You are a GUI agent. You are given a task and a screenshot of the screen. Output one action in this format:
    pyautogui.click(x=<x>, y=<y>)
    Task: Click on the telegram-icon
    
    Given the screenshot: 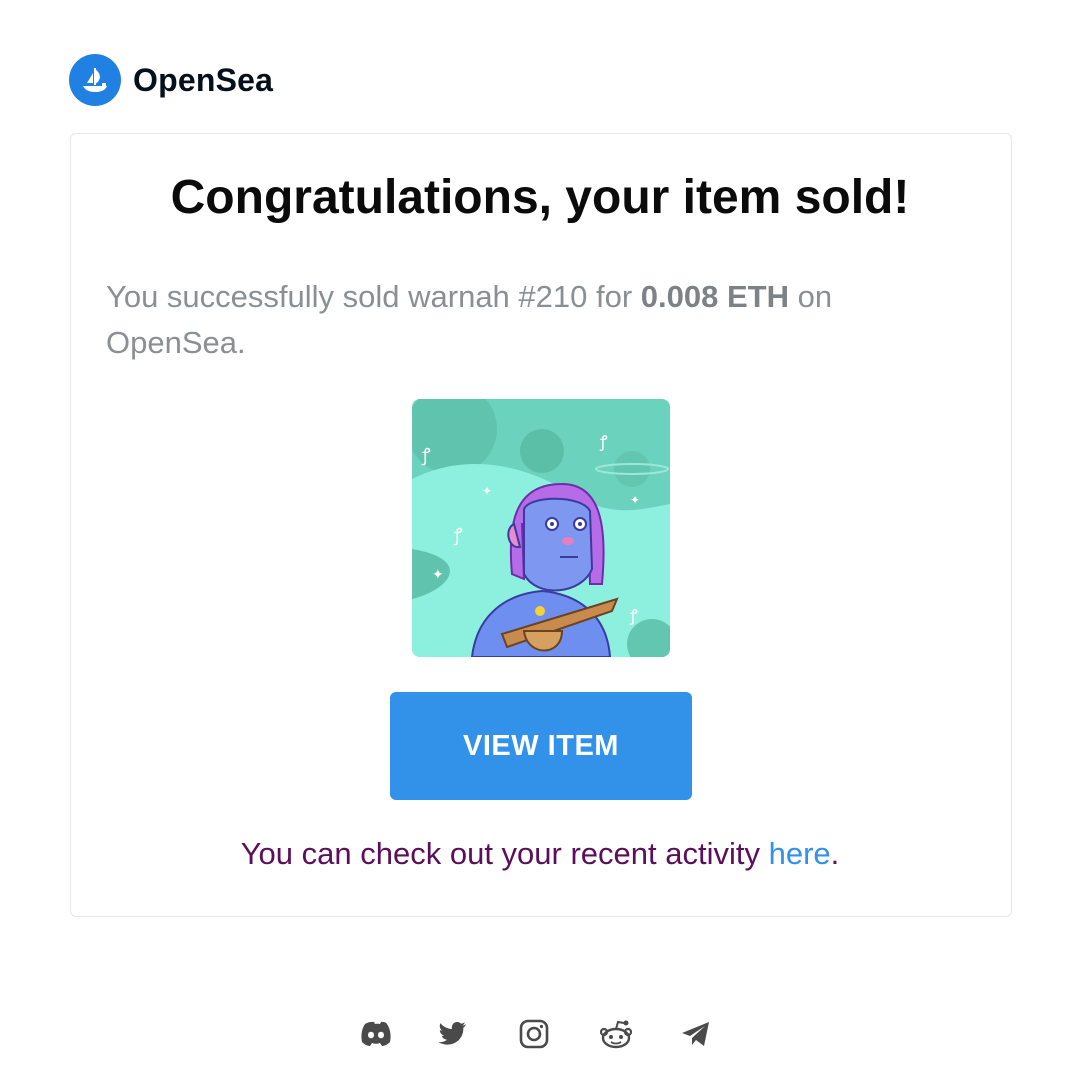 What is the action you would take?
    pyautogui.click(x=696, y=1034)
    